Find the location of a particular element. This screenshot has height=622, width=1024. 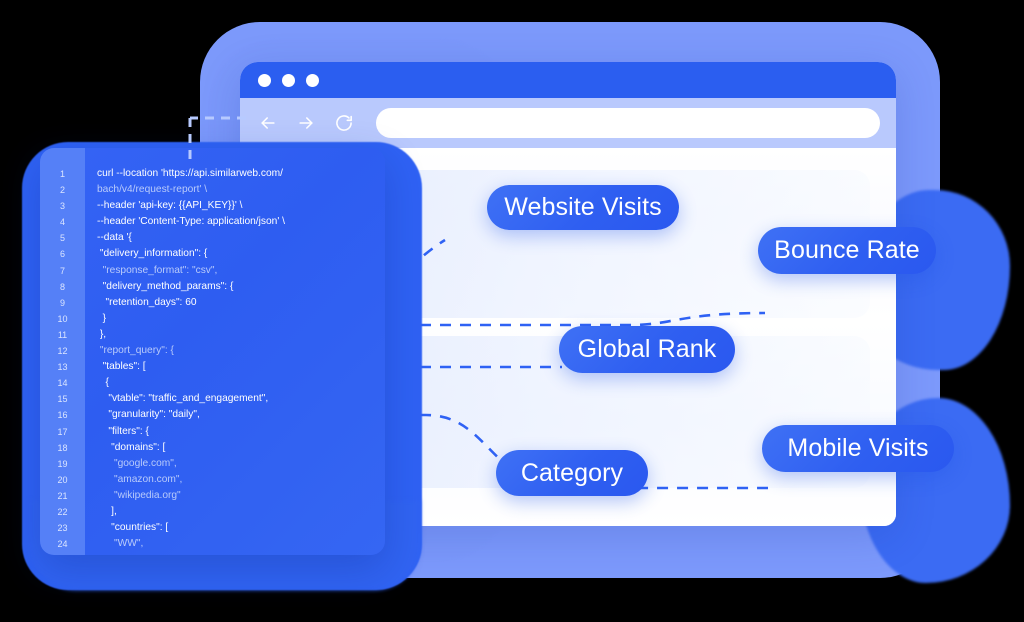

pill-label: Global Rank is located at coordinates (647, 349).